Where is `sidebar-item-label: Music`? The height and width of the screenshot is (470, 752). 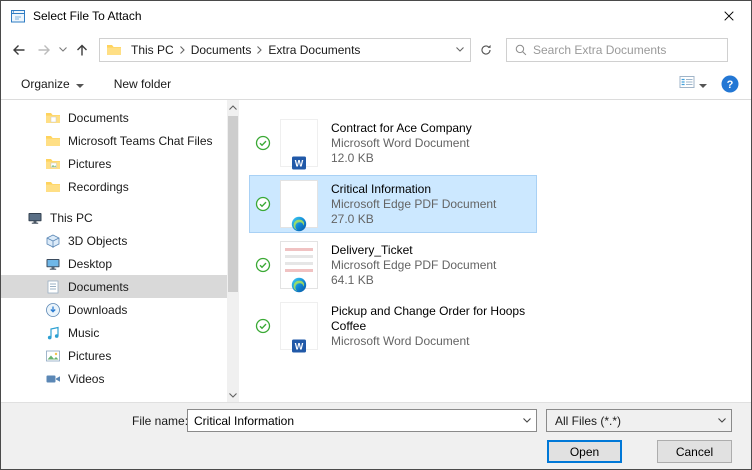
sidebar-item-label: Music is located at coordinates (84, 332).